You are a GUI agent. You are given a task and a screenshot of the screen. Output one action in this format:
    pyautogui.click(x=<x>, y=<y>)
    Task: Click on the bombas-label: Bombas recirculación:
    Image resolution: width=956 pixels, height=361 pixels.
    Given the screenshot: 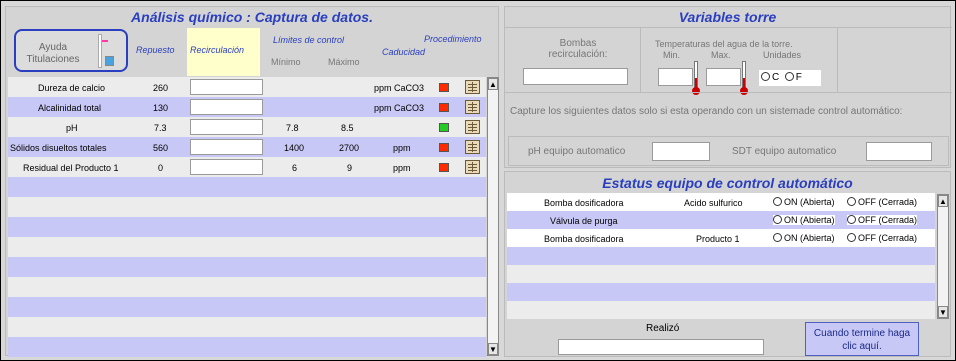 What is the action you would take?
    pyautogui.click(x=578, y=49)
    